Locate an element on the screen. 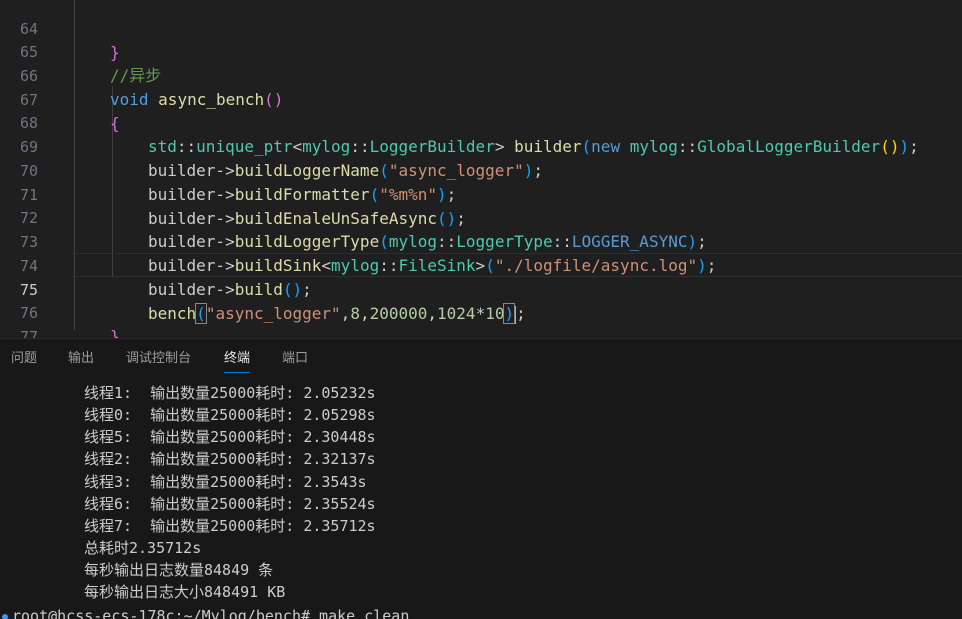 The height and width of the screenshot is (619, 962). terminal-line: 线程0: 输出数量25000耗时: 2.05298s is located at coordinates (230, 415).